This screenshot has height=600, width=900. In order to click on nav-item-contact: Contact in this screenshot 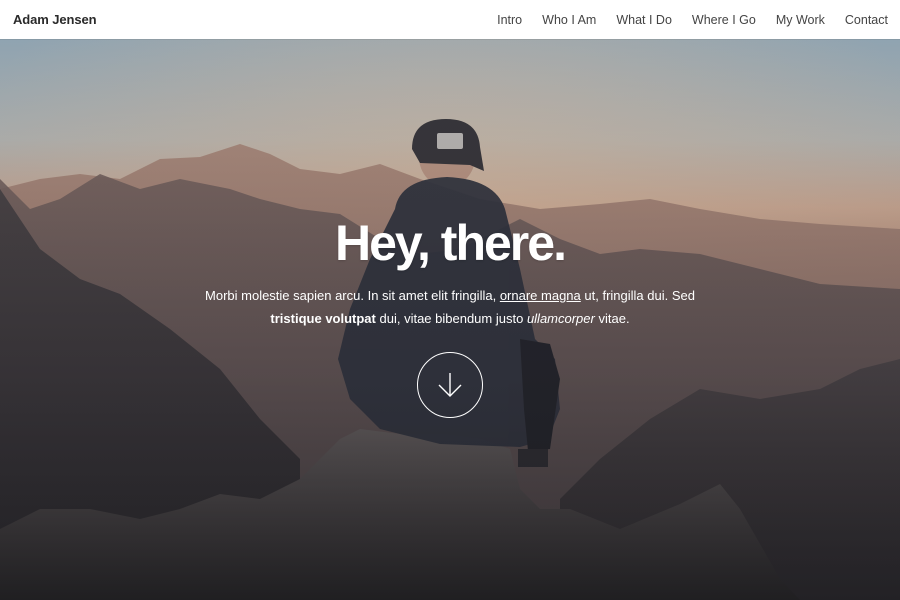, I will do `click(856, 20)`.